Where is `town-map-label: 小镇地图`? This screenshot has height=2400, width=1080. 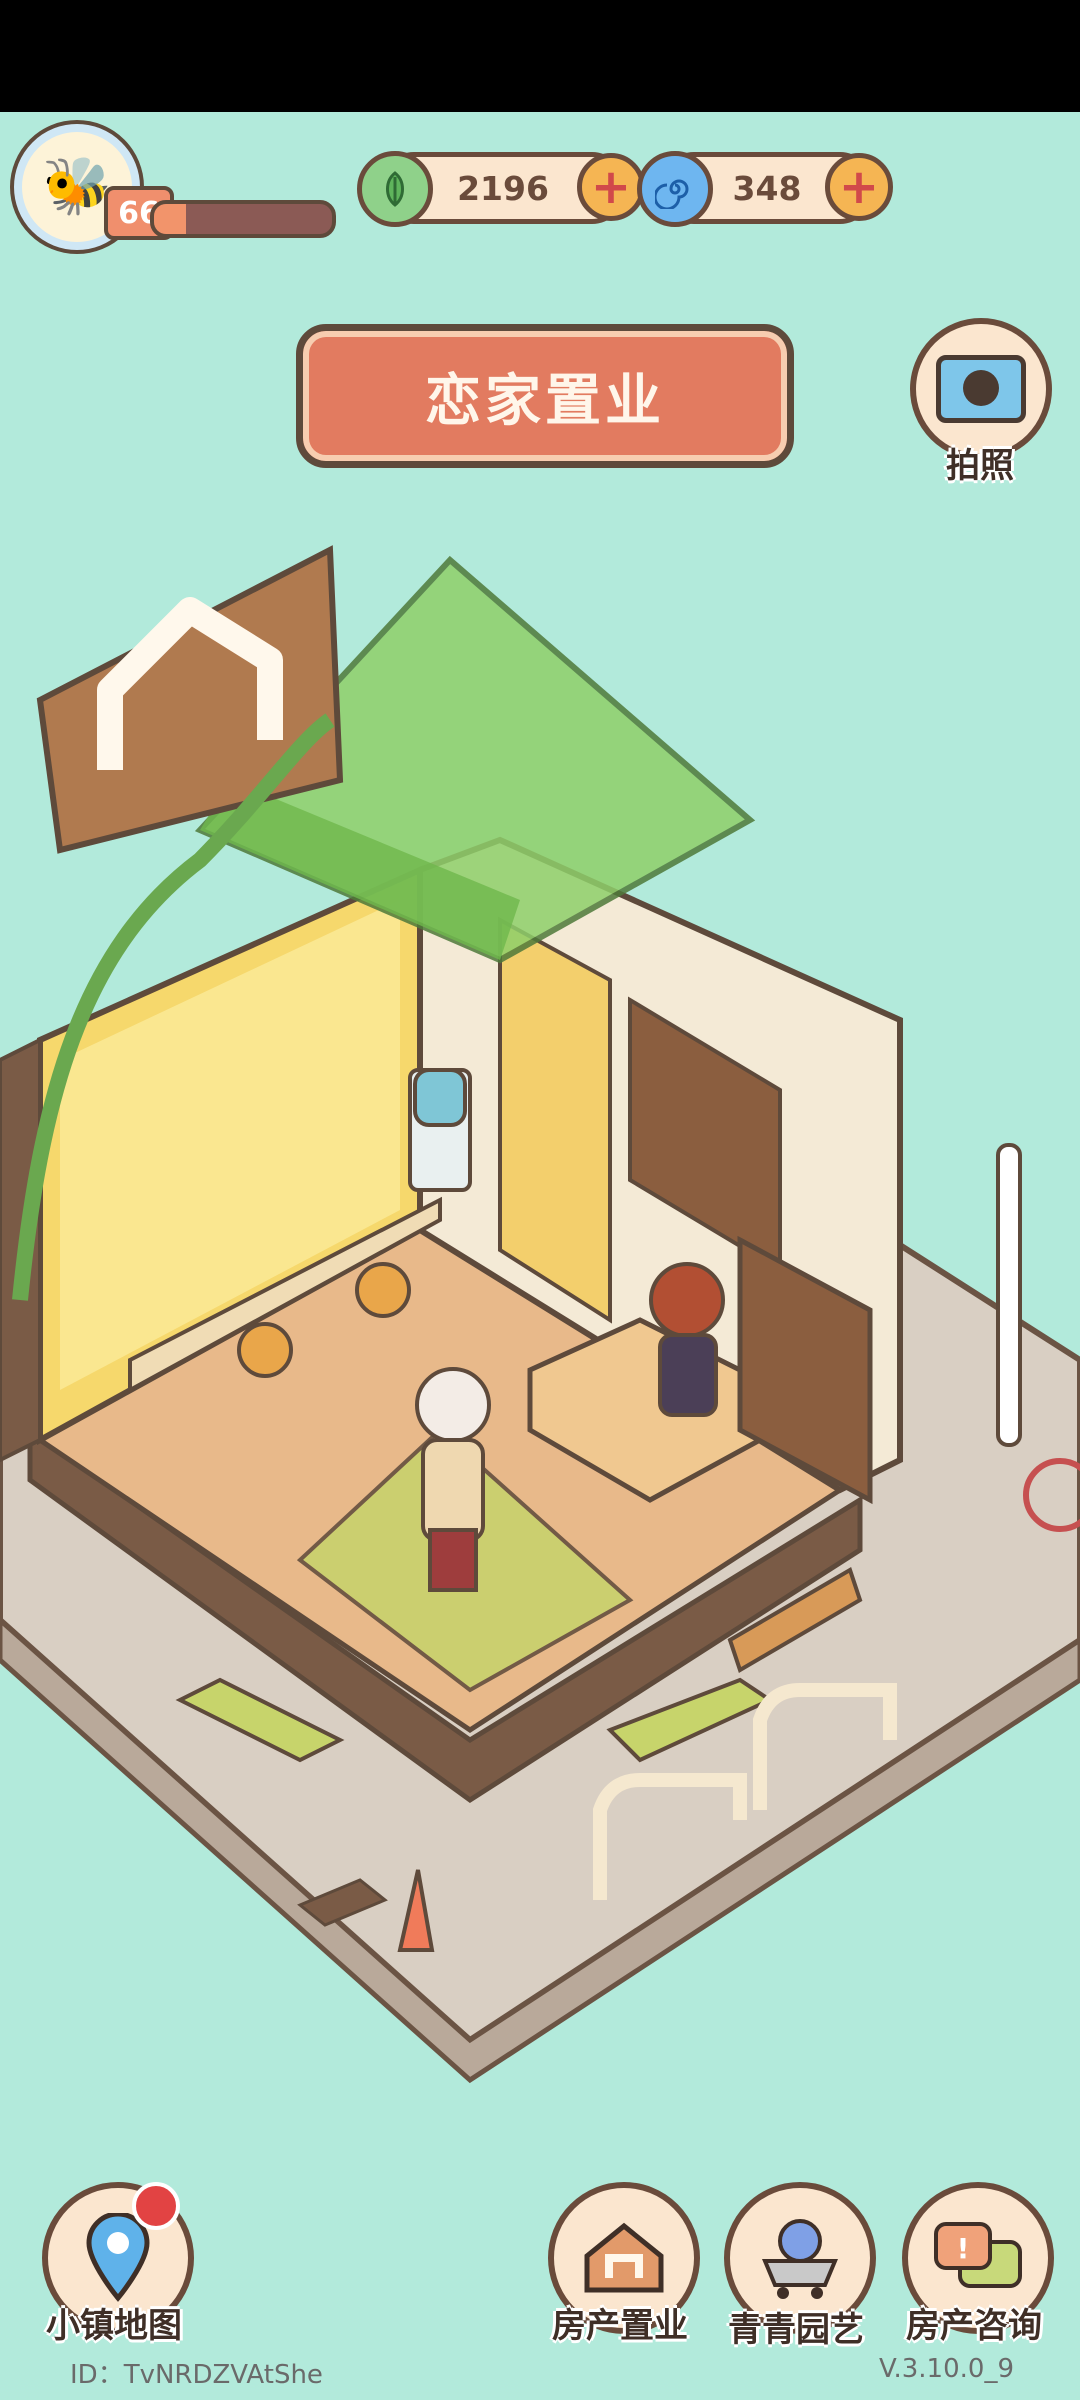
town-map-label: 小镇地图 is located at coordinates (114, 2326).